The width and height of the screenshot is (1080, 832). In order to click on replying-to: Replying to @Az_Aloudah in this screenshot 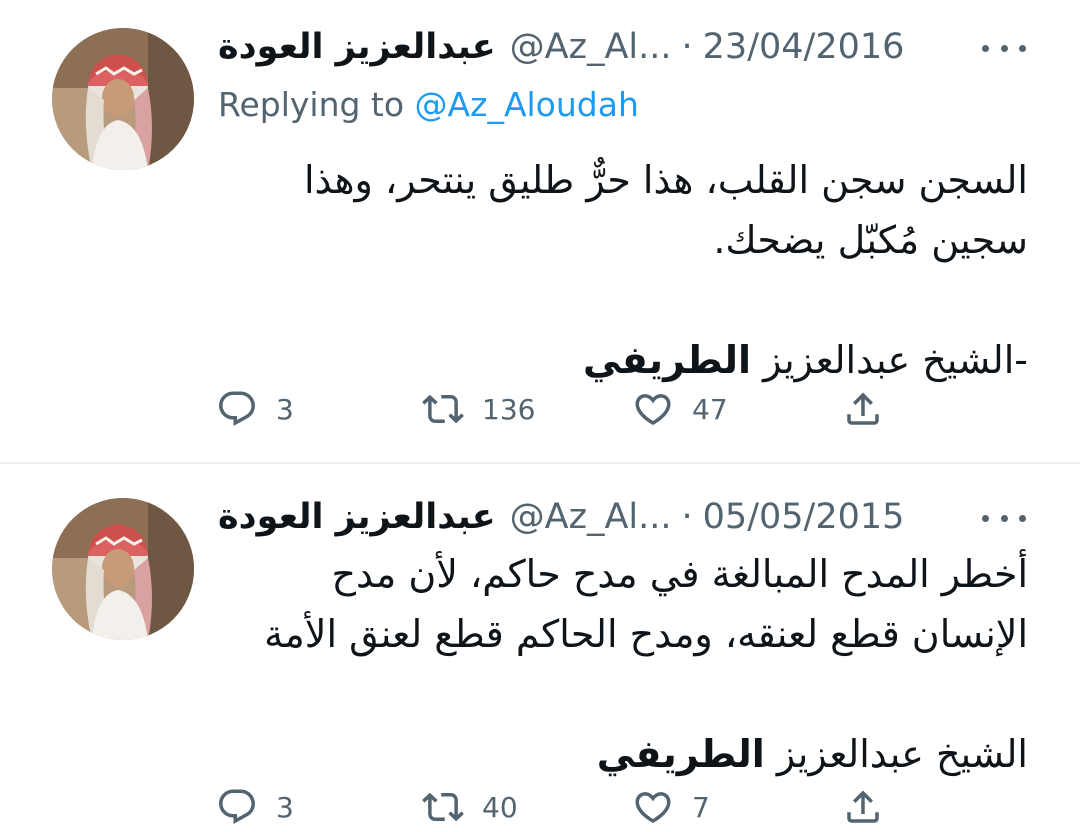, I will do `click(428, 105)`.